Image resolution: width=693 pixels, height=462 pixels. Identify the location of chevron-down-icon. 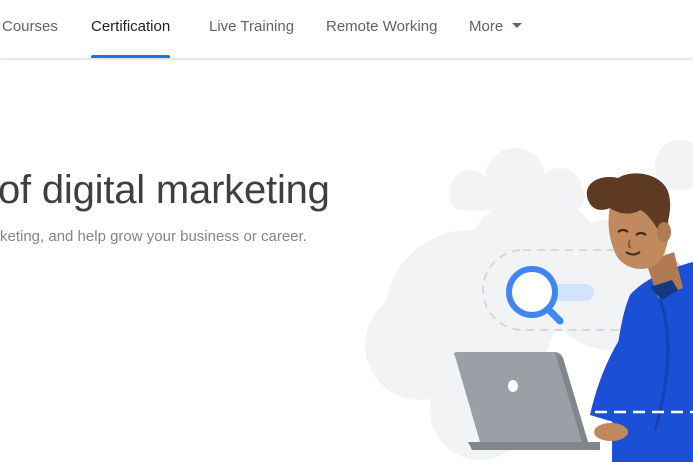
(517, 25).